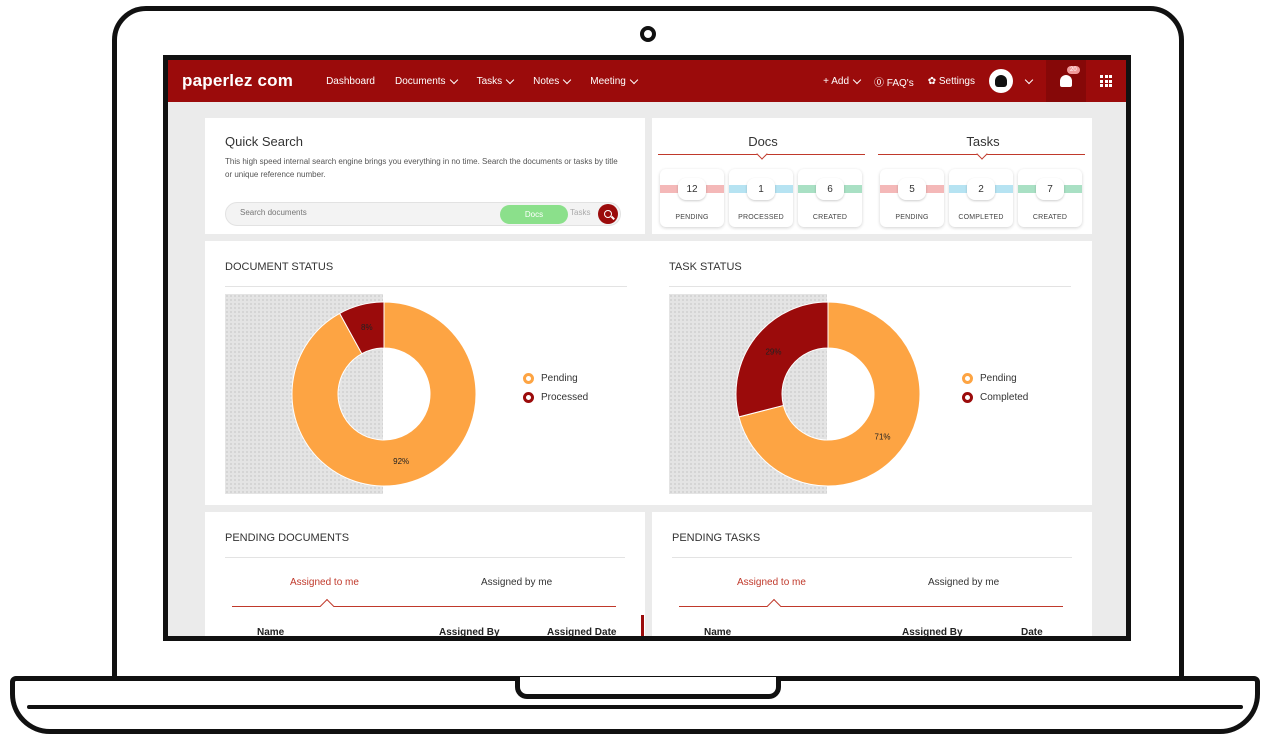  I want to click on search-input, so click(365, 212).